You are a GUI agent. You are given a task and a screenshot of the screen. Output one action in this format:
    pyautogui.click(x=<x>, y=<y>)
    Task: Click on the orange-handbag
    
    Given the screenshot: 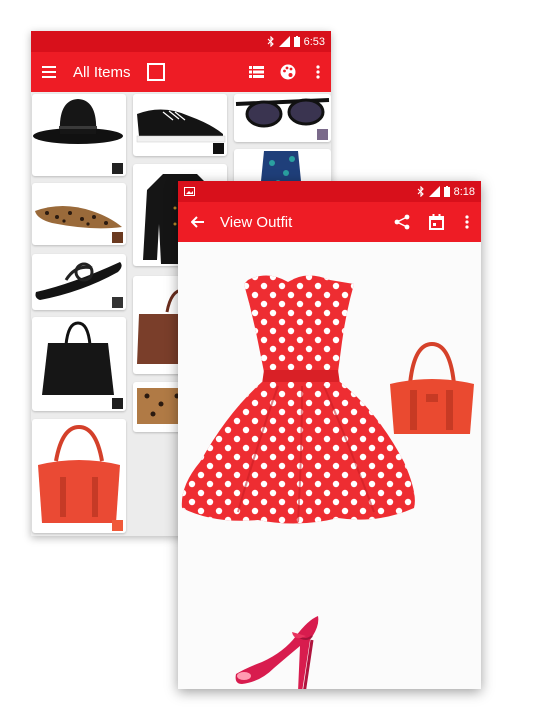 What is the action you would take?
    pyautogui.click(x=432, y=388)
    